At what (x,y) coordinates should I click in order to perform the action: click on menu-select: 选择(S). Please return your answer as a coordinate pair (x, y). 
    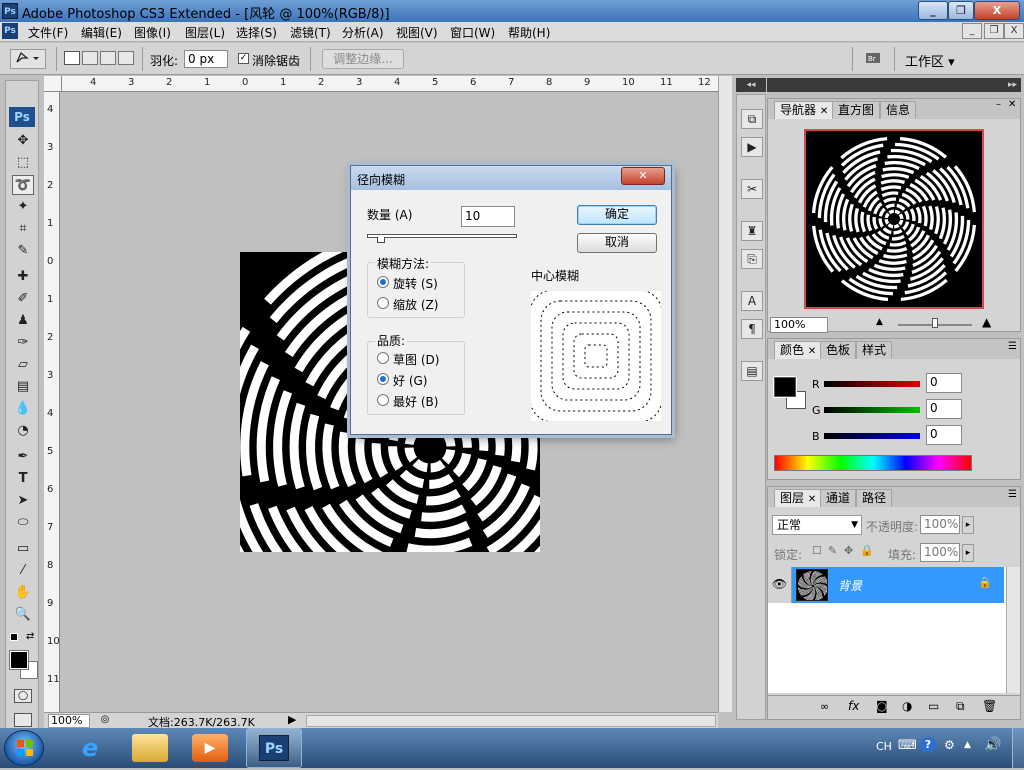
    Looking at the image, I should click on (256, 32).